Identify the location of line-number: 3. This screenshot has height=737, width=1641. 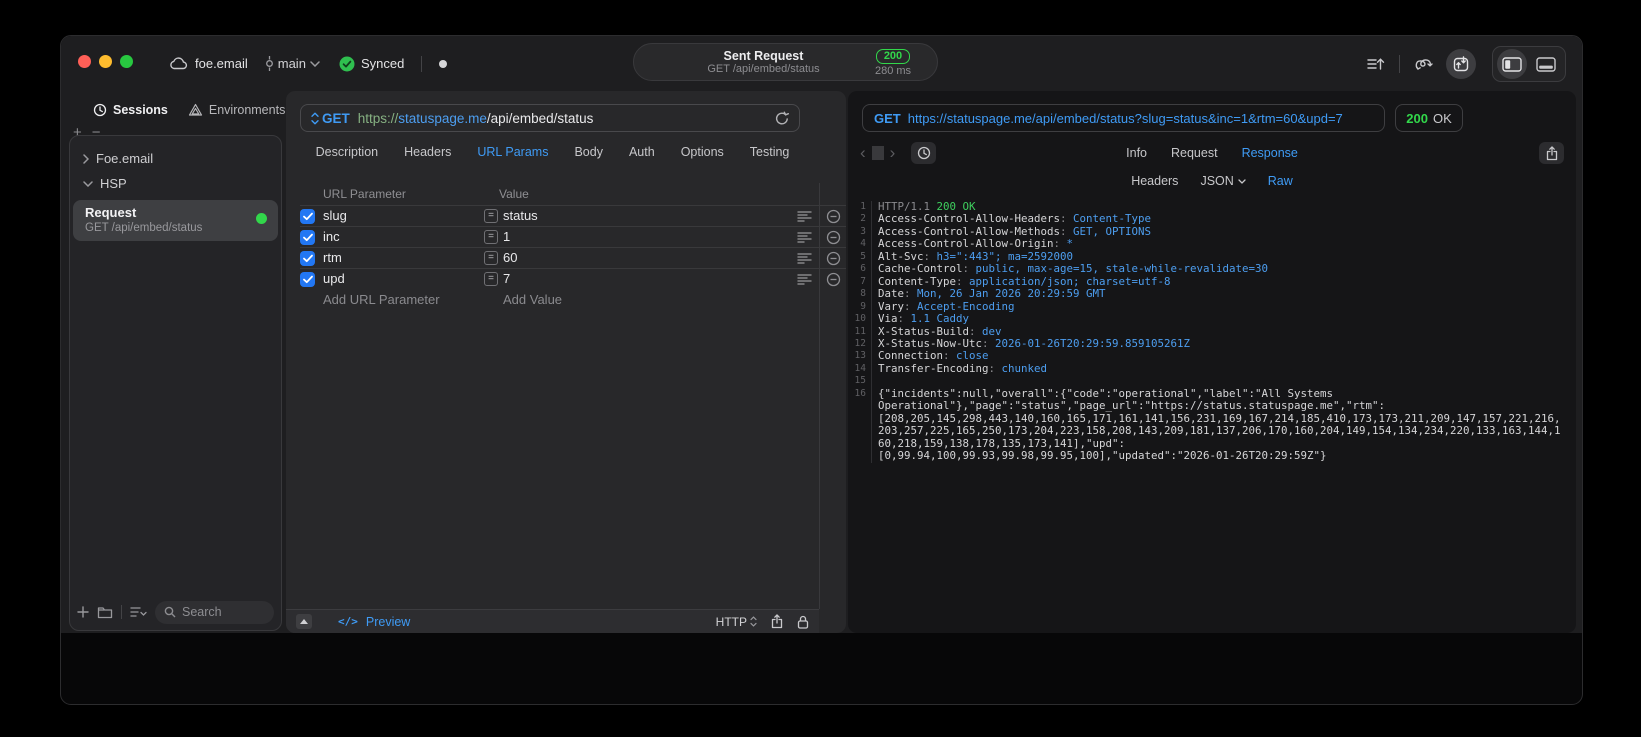
(860, 232).